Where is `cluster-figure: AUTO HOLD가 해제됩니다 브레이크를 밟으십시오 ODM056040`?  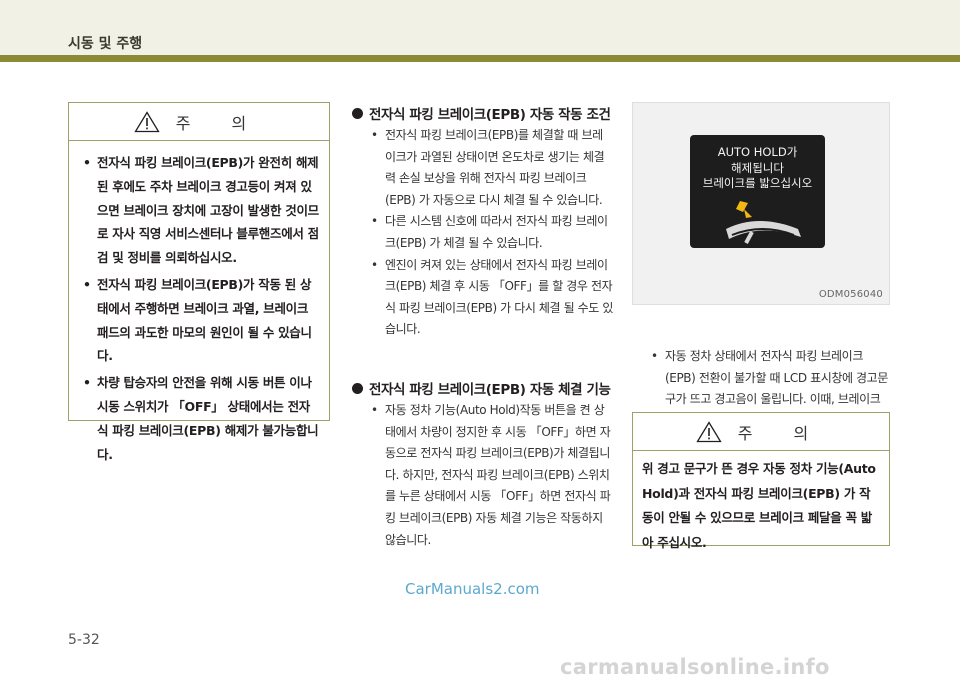
cluster-figure: AUTO HOLD가 해제됩니다 브레이크를 밟으십시오 ODM056040 is located at coordinates (761, 203).